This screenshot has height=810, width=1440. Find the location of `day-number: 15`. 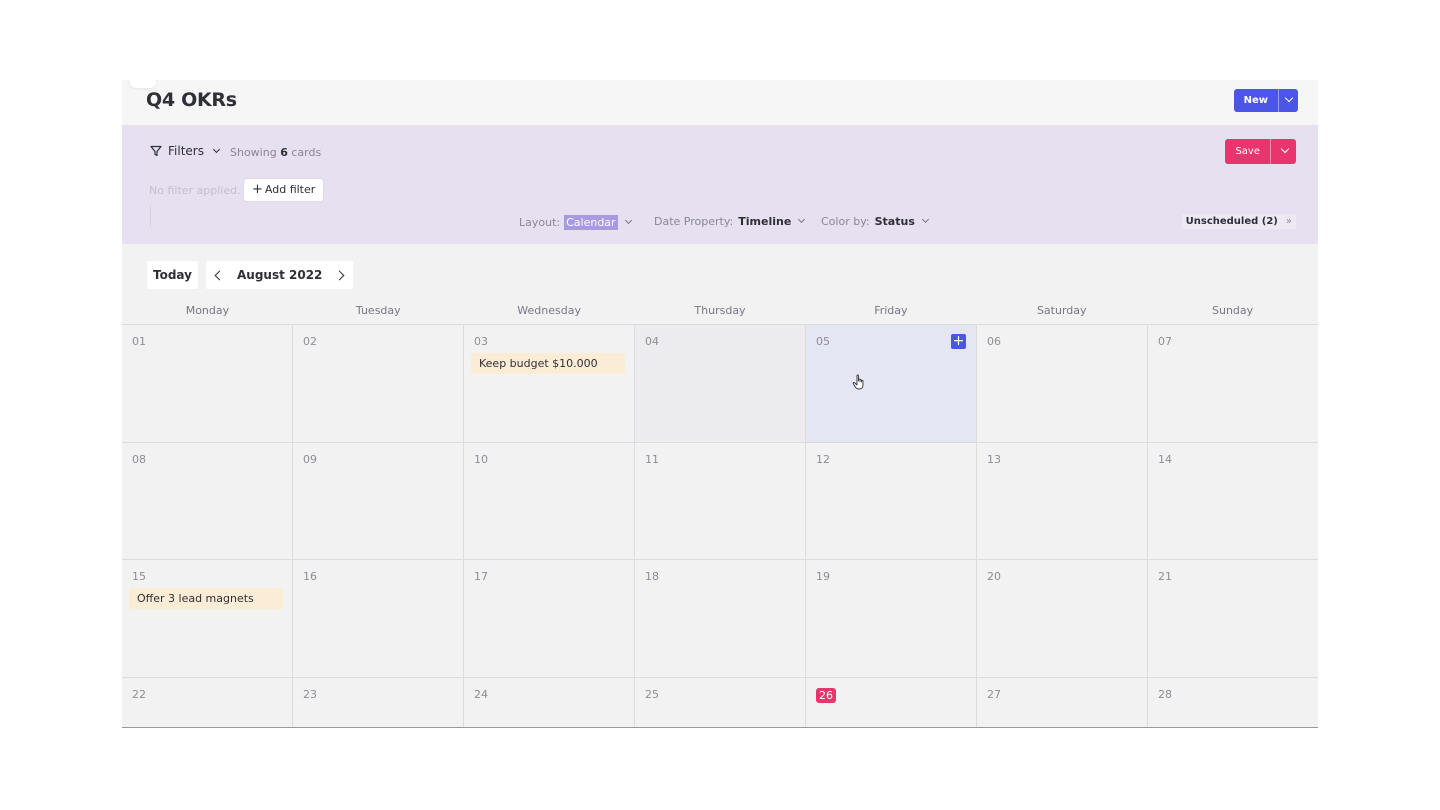

day-number: 15 is located at coordinates (139, 576).